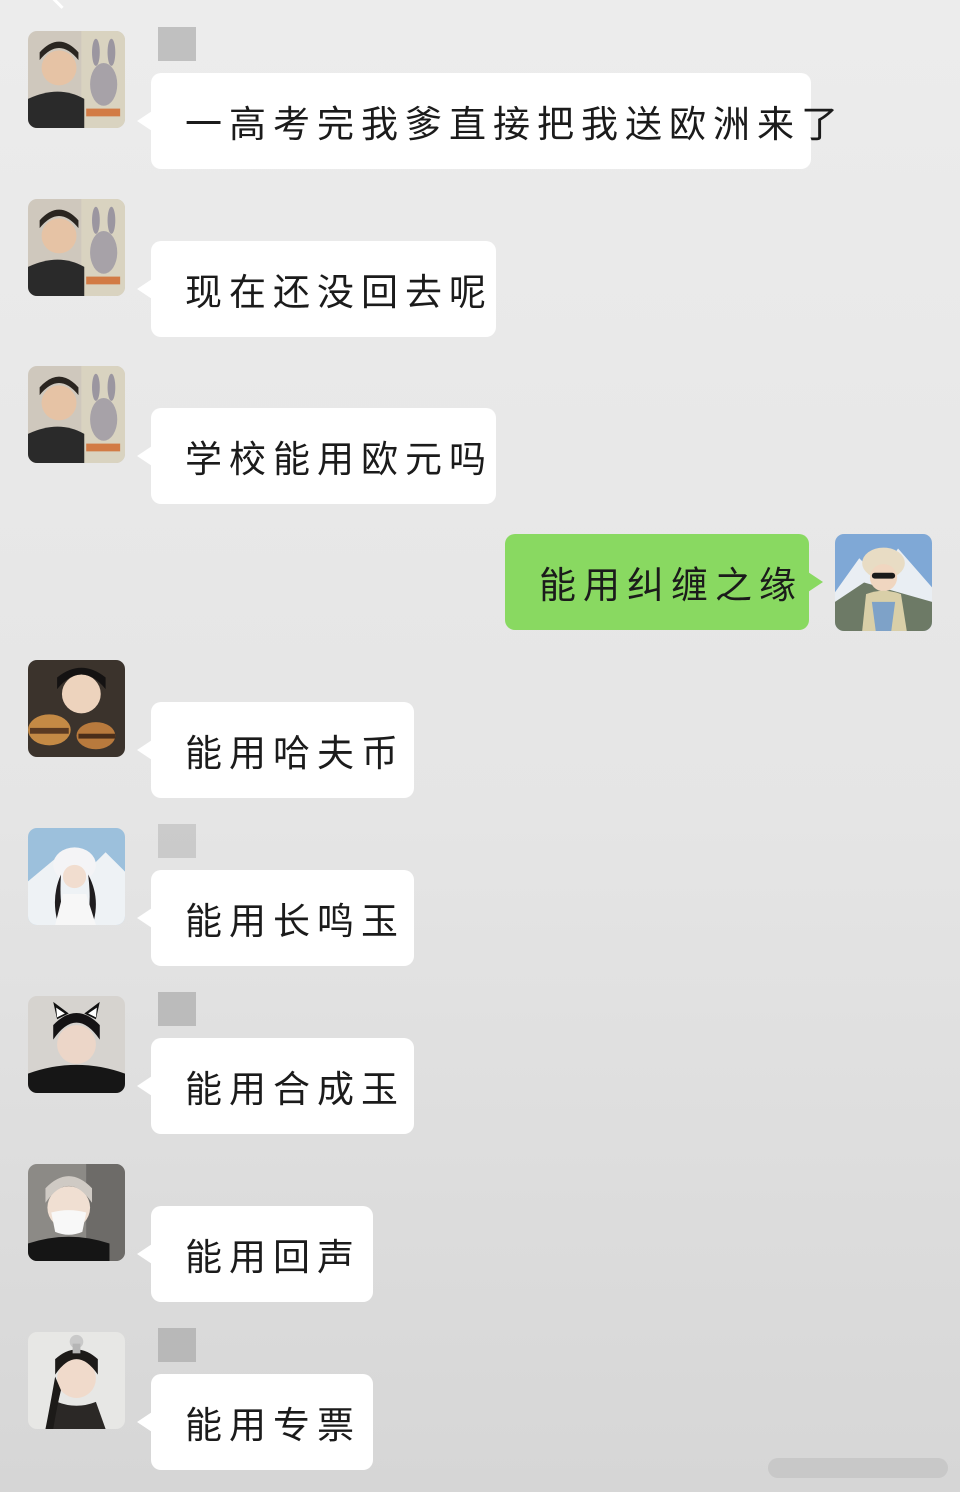 This screenshot has height=1492, width=960. Describe the element at coordinates (316, 289) in the screenshot. I see `message-bubble: 现在还没回去呢` at that location.